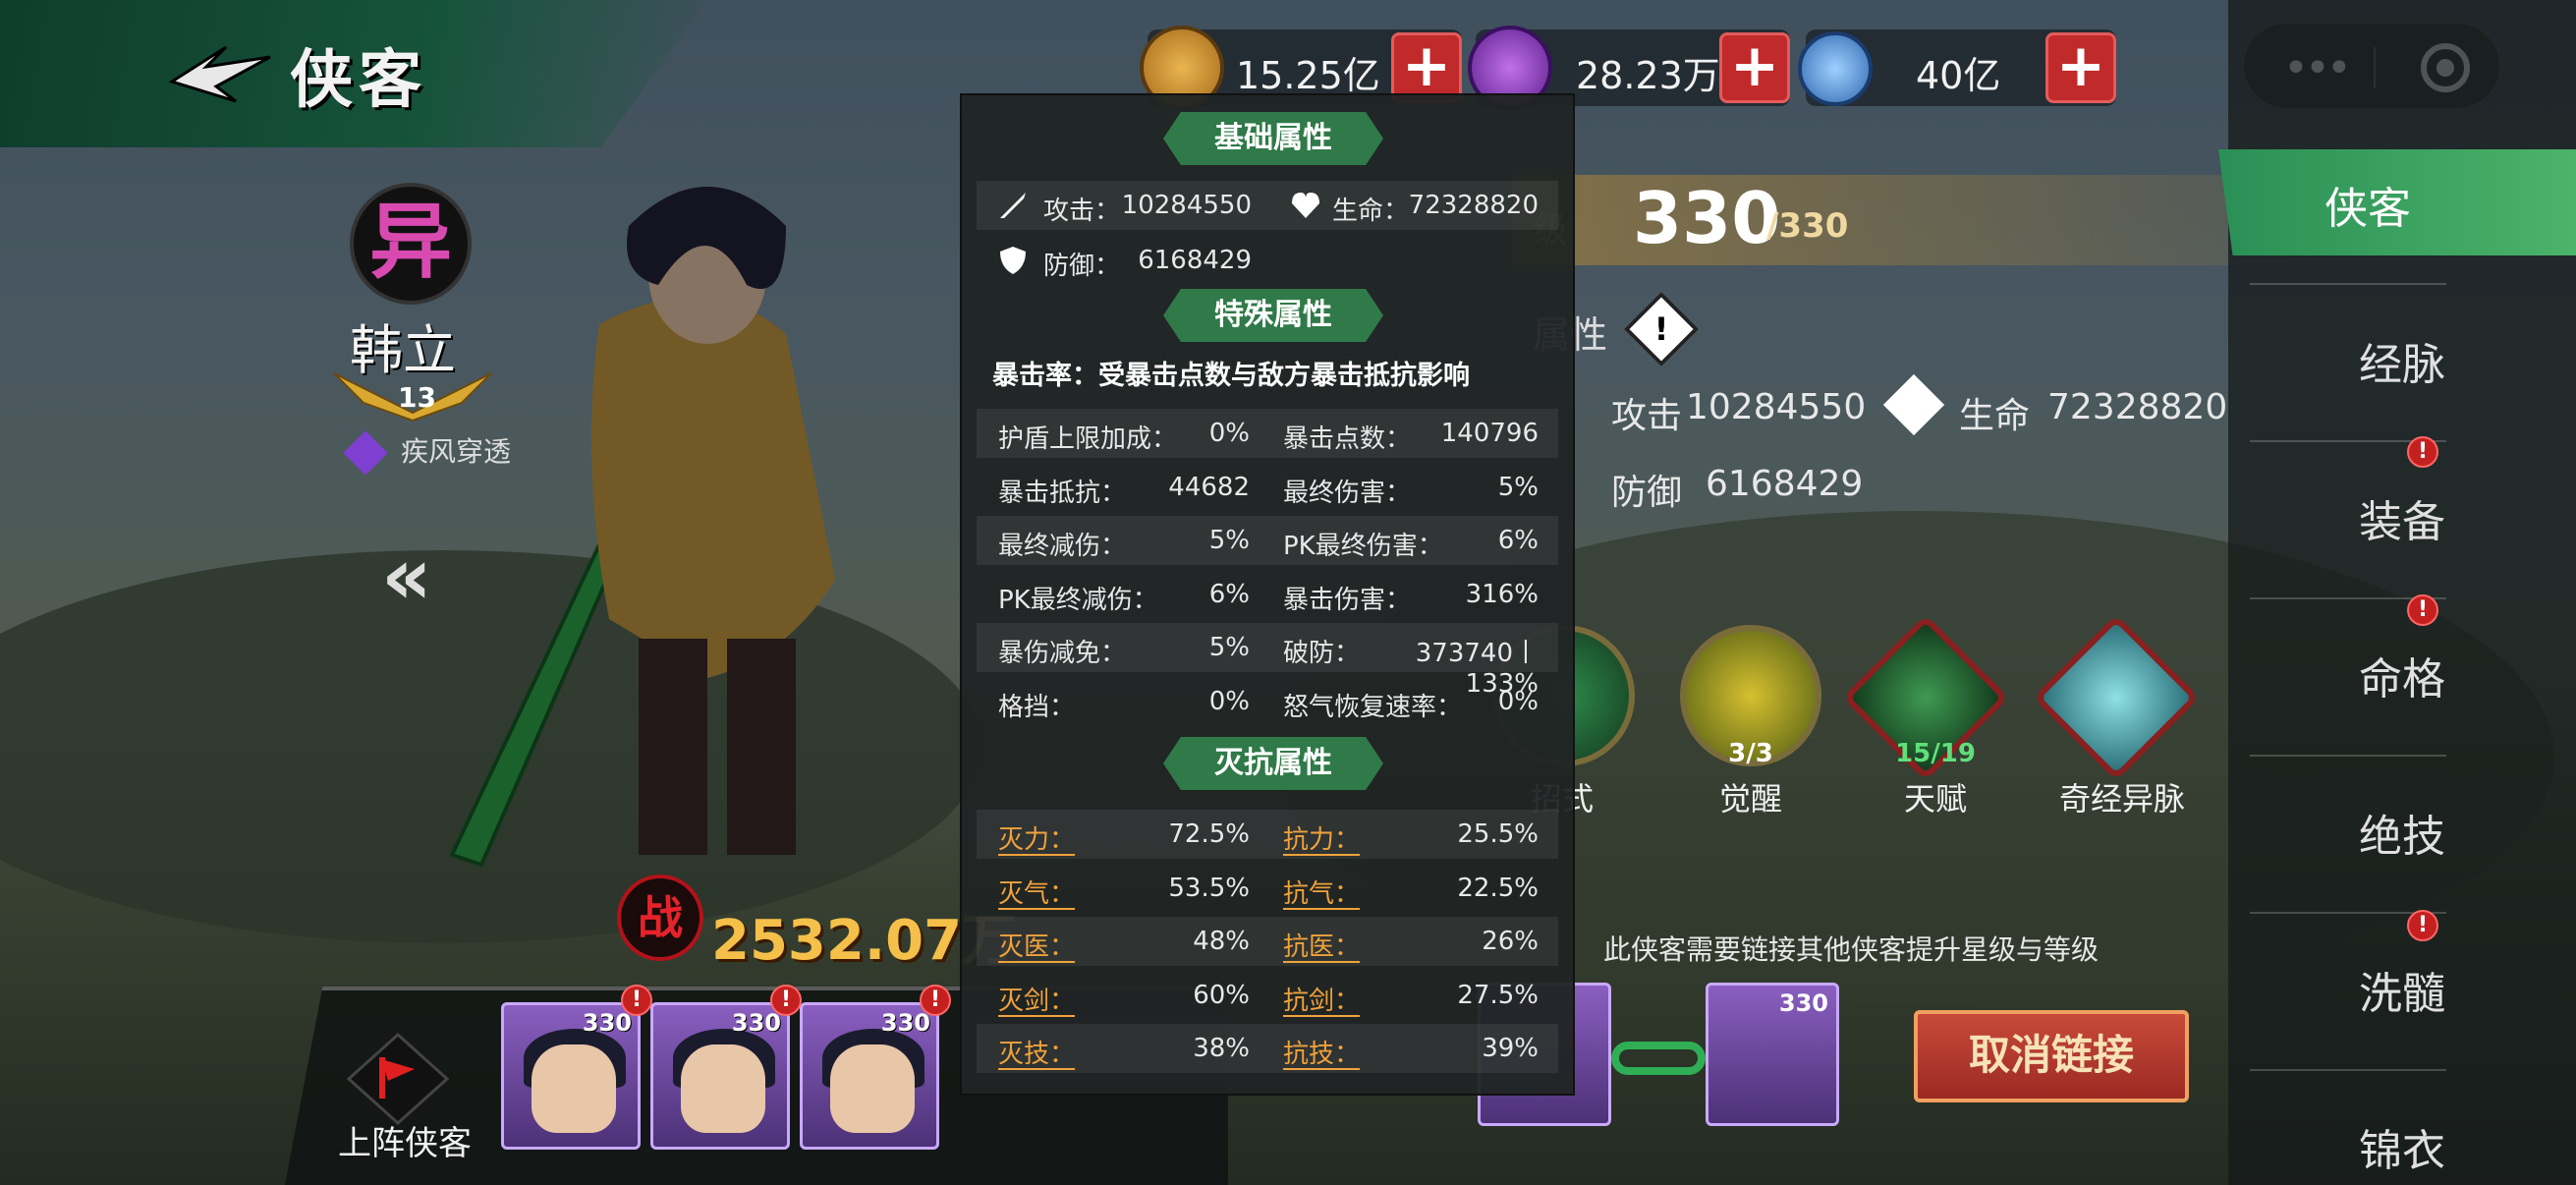 This screenshot has height=1185, width=2576. What do you see at coordinates (1870, 220) in the screenshot?
I see `level-bar` at bounding box center [1870, 220].